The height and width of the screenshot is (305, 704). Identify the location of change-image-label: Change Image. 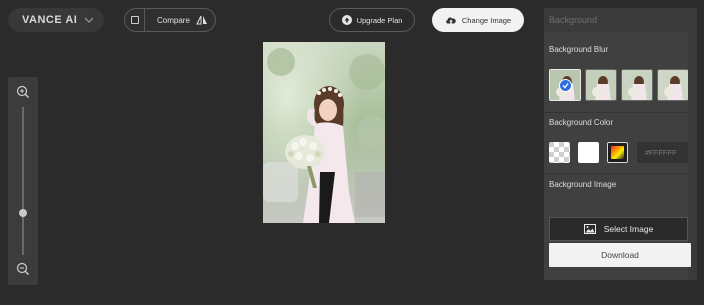
(486, 20).